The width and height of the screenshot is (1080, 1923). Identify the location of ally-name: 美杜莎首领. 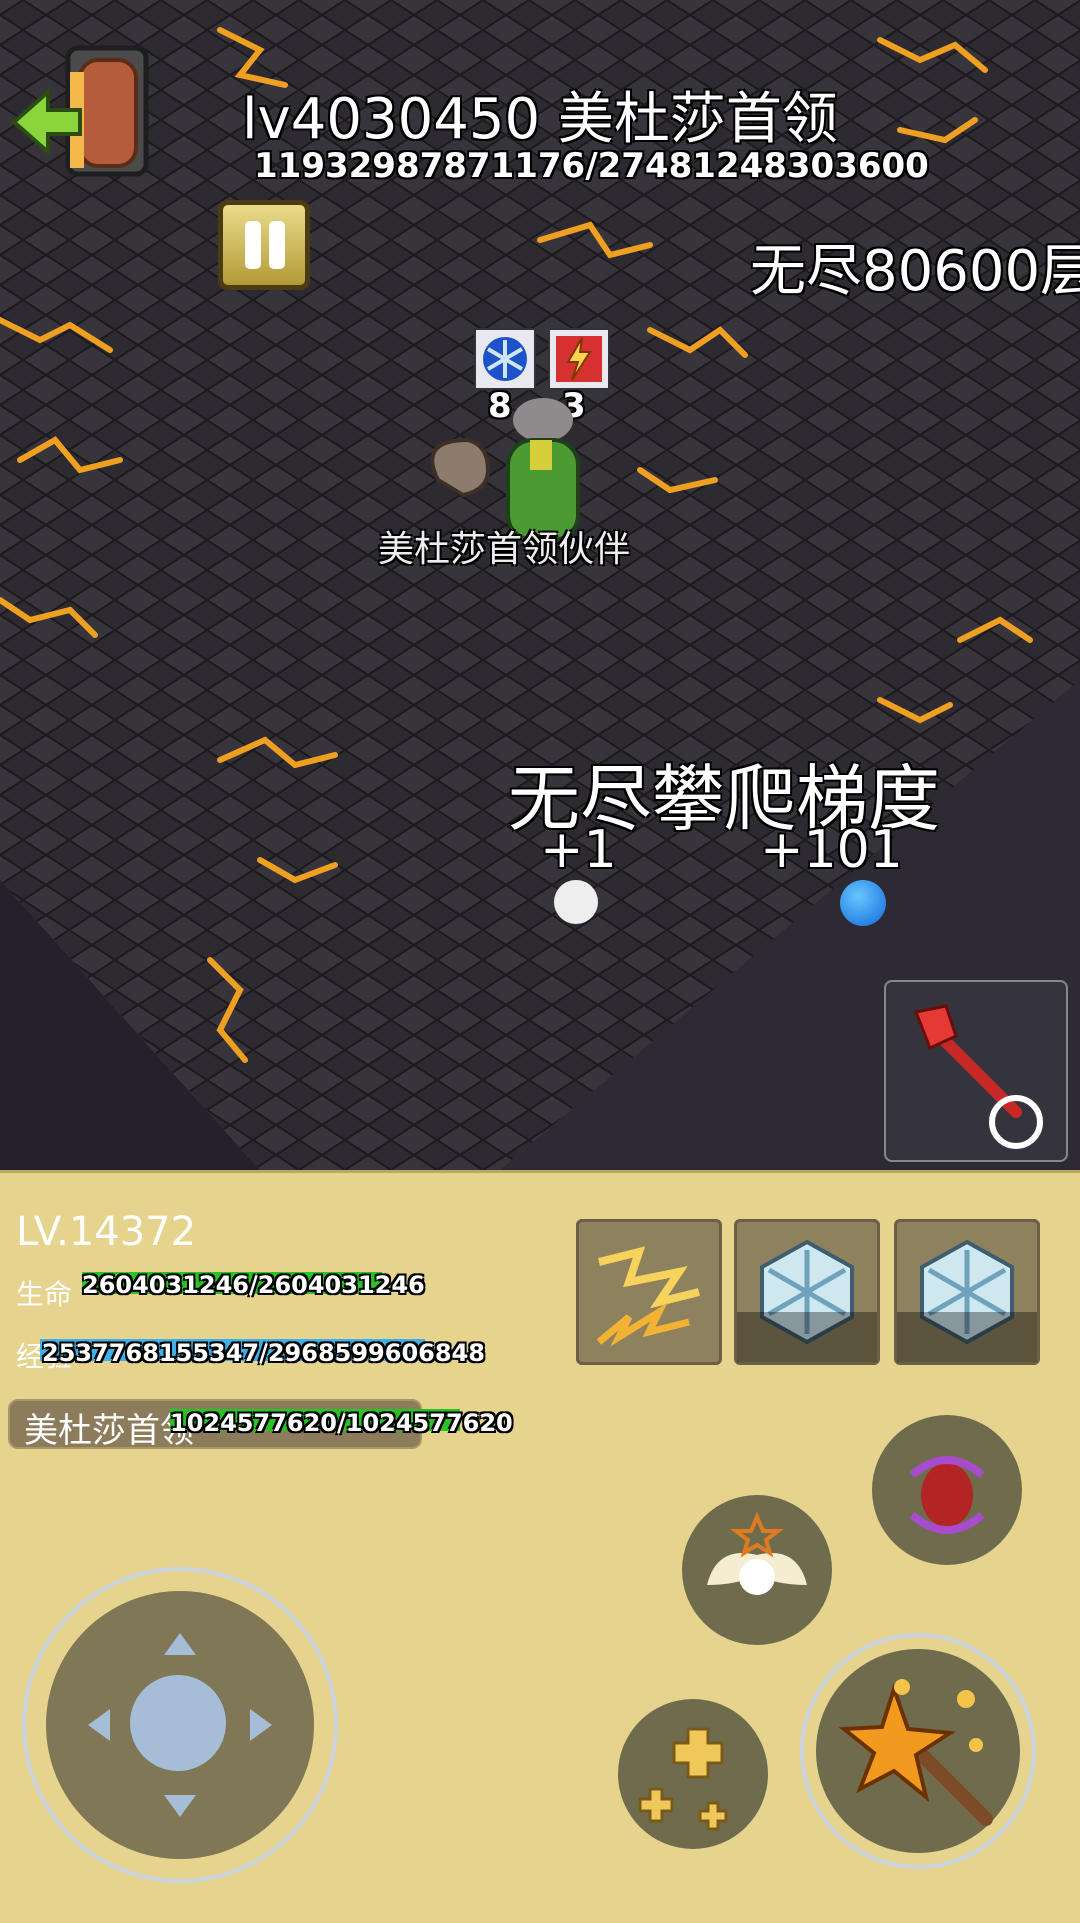
(109, 1431).